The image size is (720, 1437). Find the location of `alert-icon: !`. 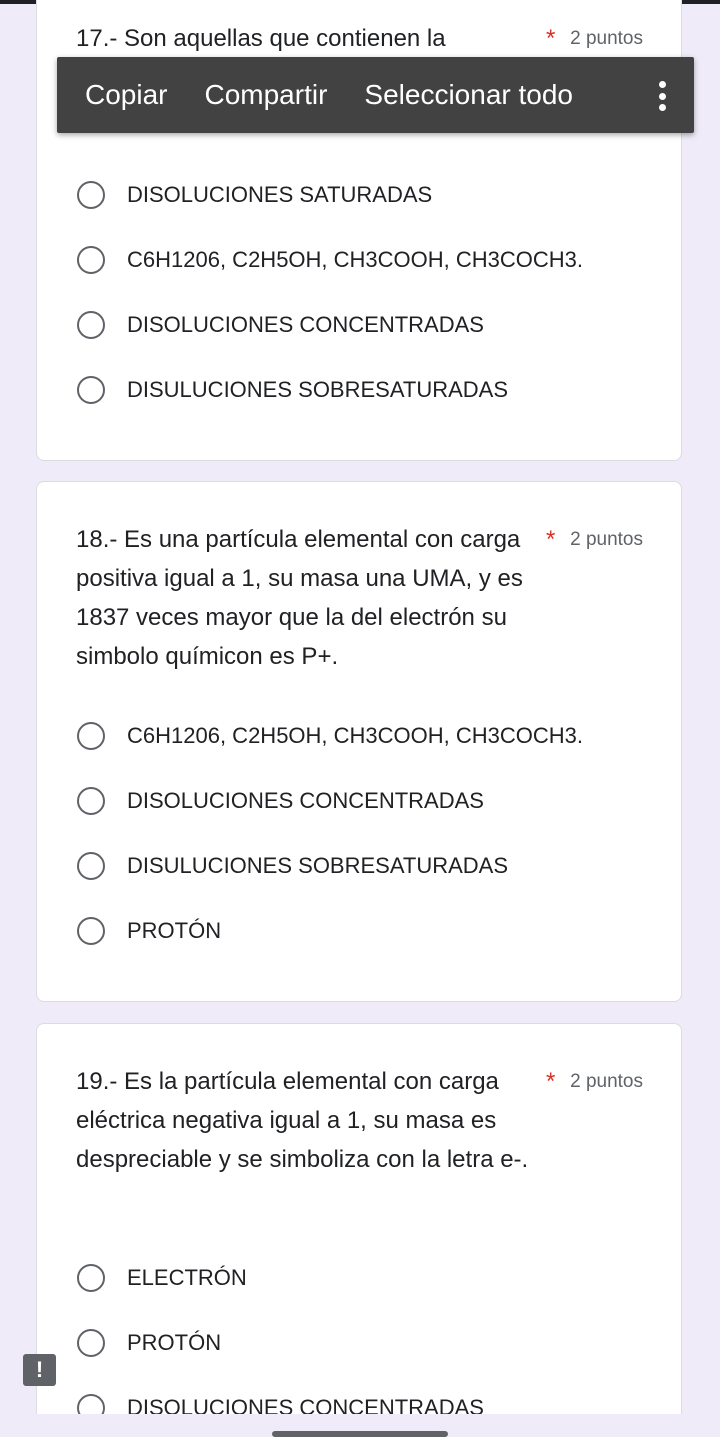

alert-icon: ! is located at coordinates (39, 1370).